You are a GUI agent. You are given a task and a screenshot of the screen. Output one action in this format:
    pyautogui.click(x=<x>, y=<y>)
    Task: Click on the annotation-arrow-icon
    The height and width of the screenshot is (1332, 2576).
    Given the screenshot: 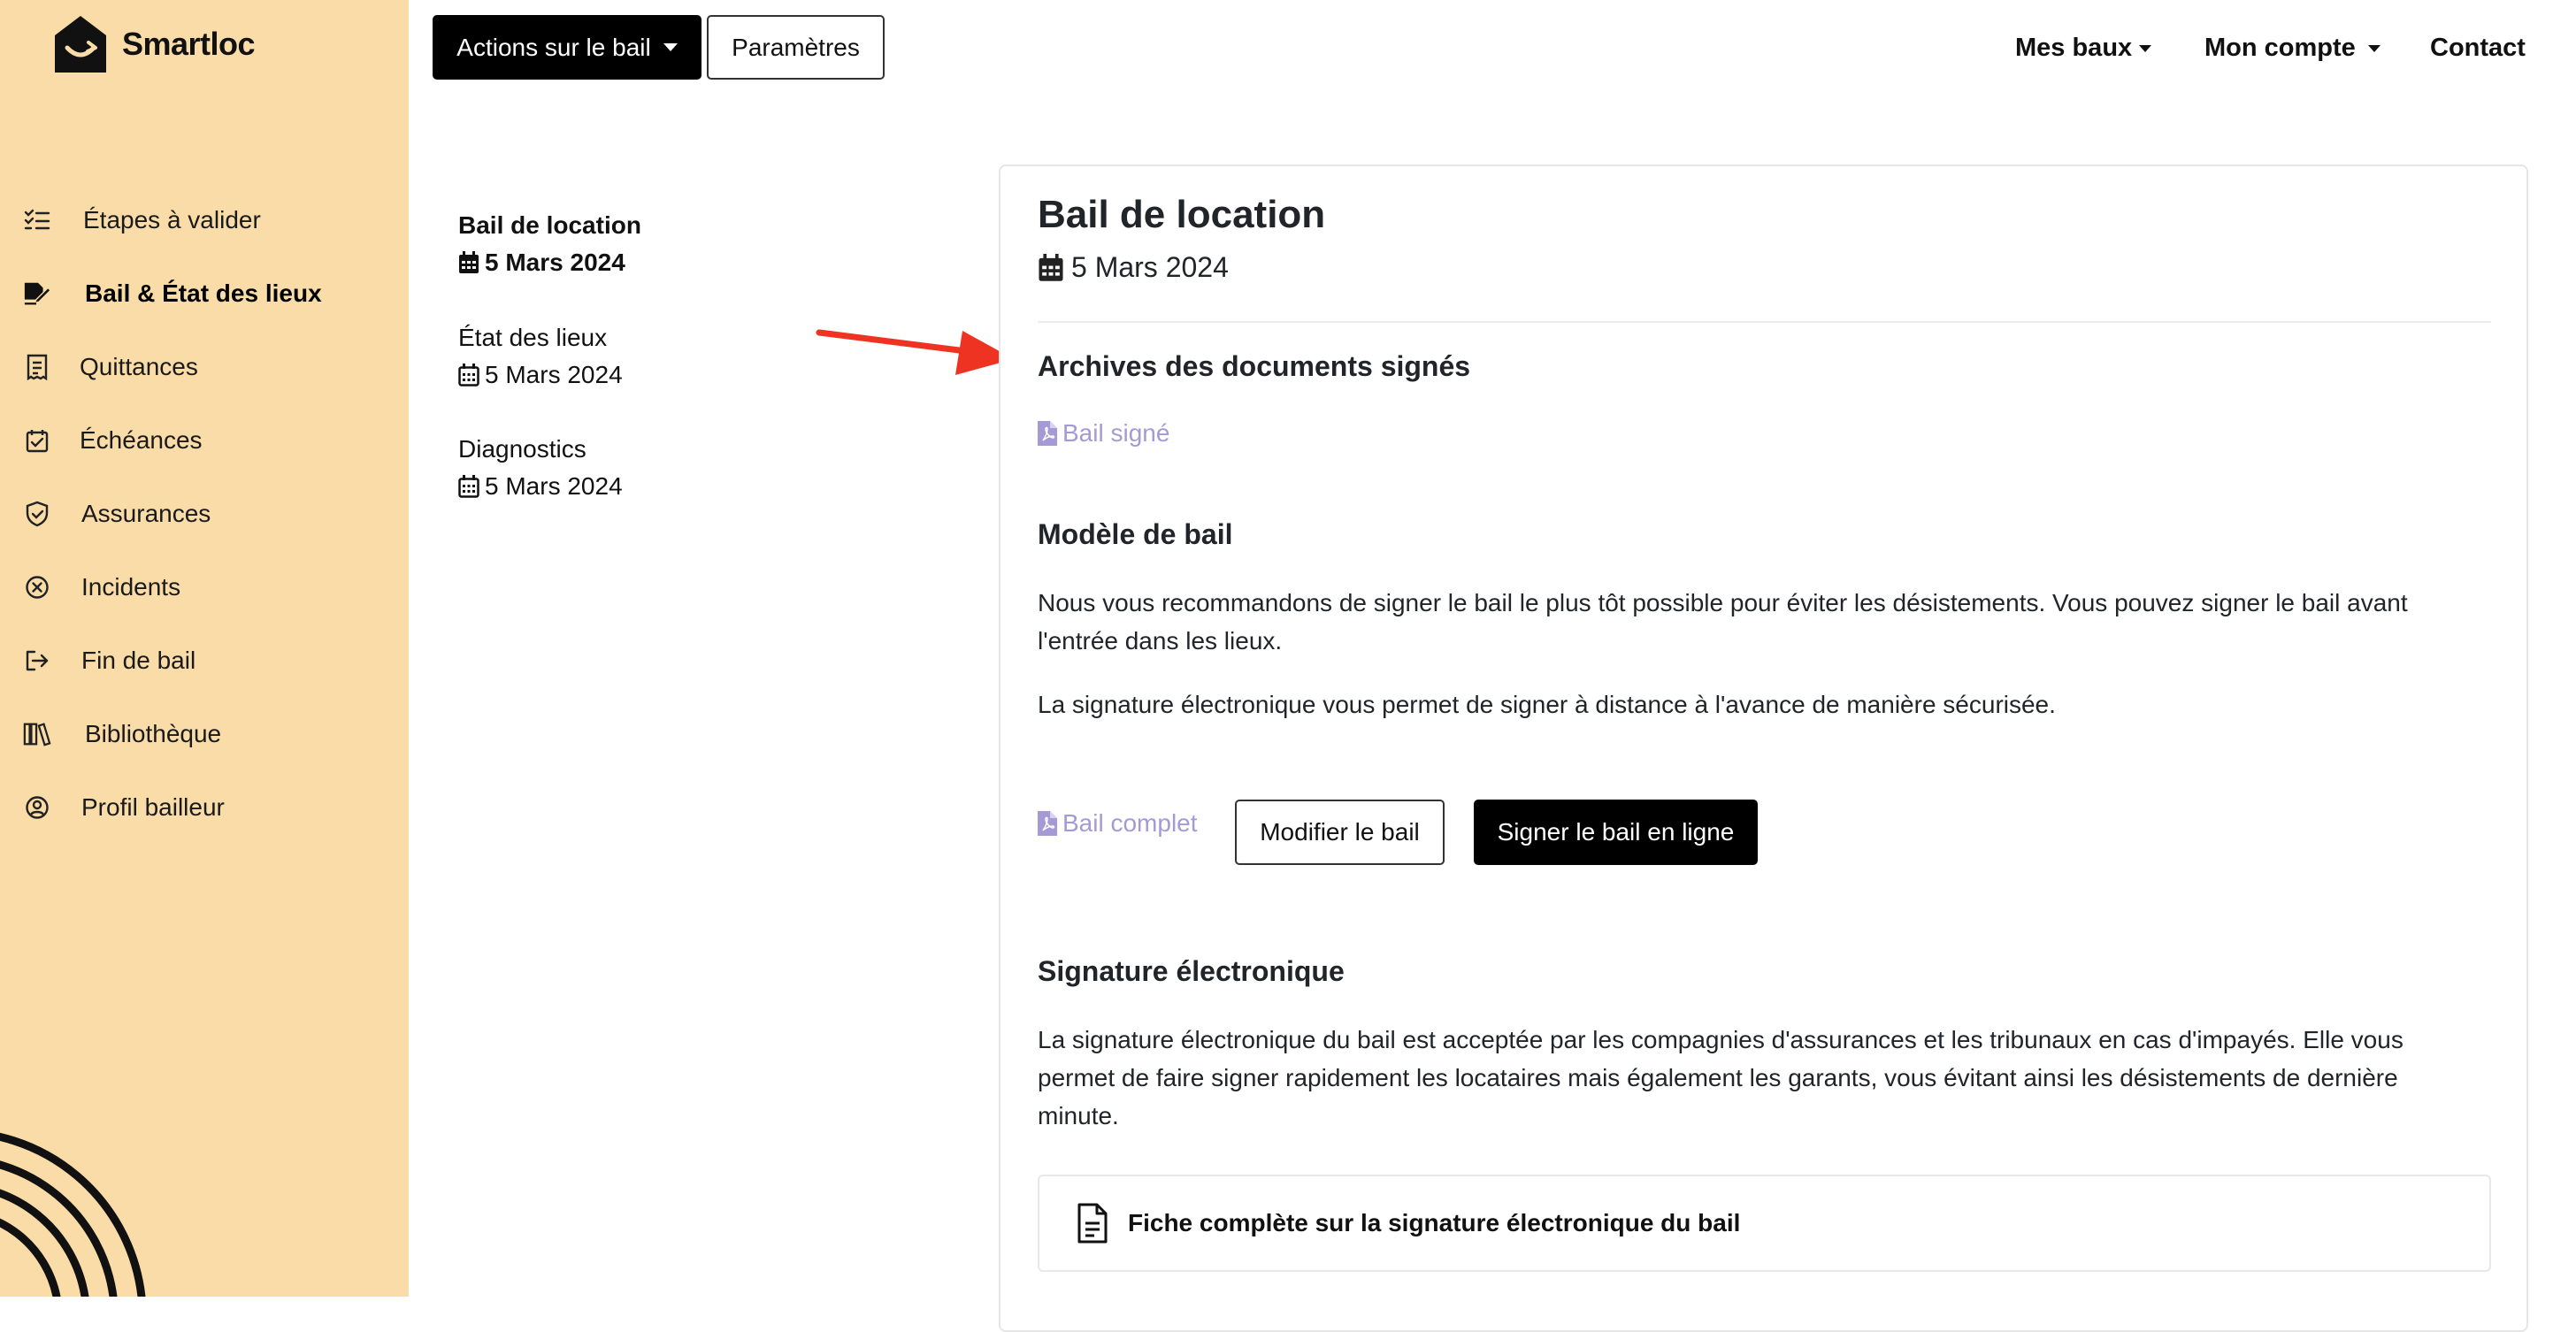 What is the action you would take?
    pyautogui.click(x=915, y=352)
    